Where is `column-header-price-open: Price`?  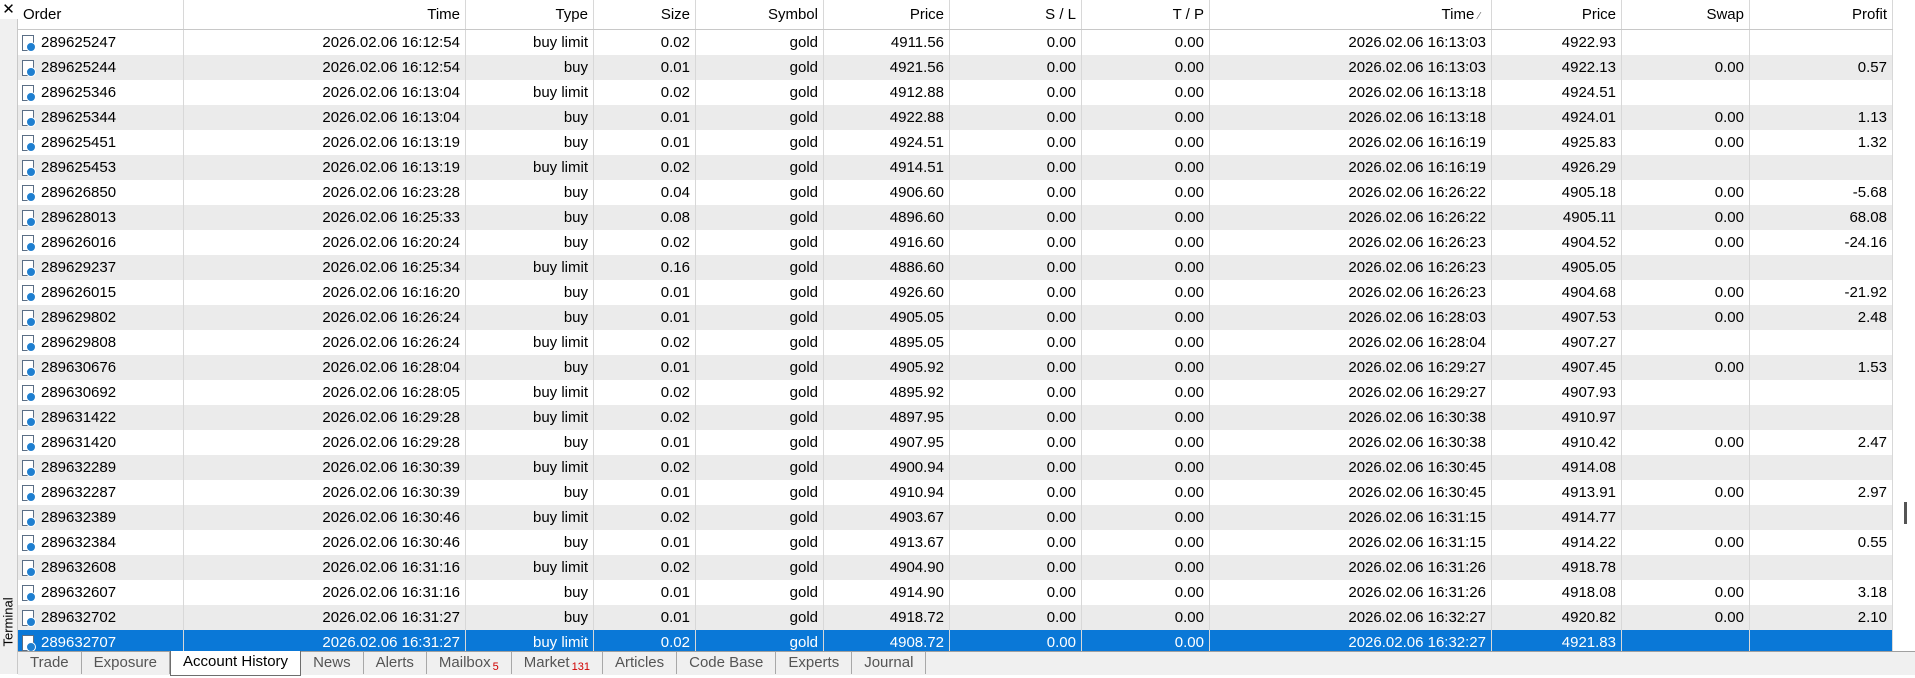 column-header-price-open: Price is located at coordinates (887, 14).